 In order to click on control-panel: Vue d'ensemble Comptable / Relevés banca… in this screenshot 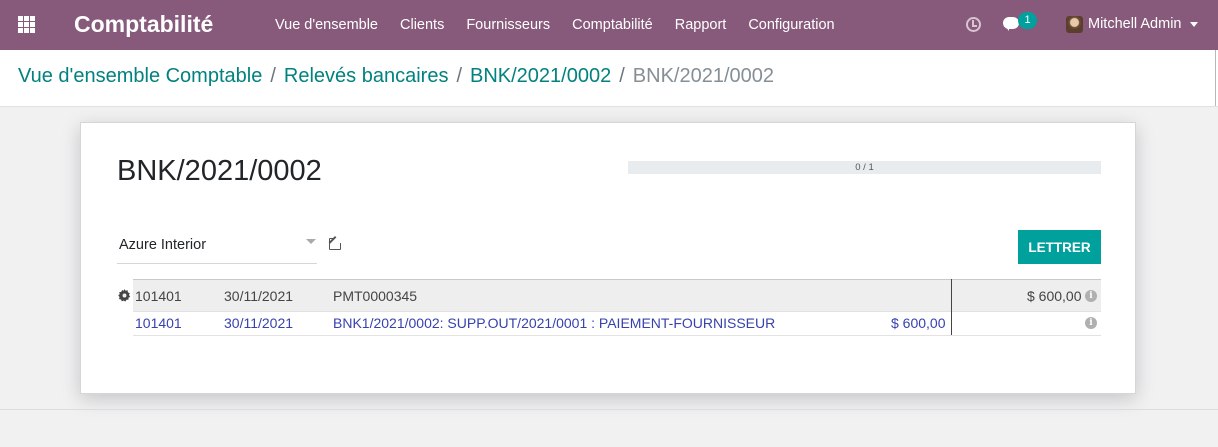, I will do `click(609, 78)`.